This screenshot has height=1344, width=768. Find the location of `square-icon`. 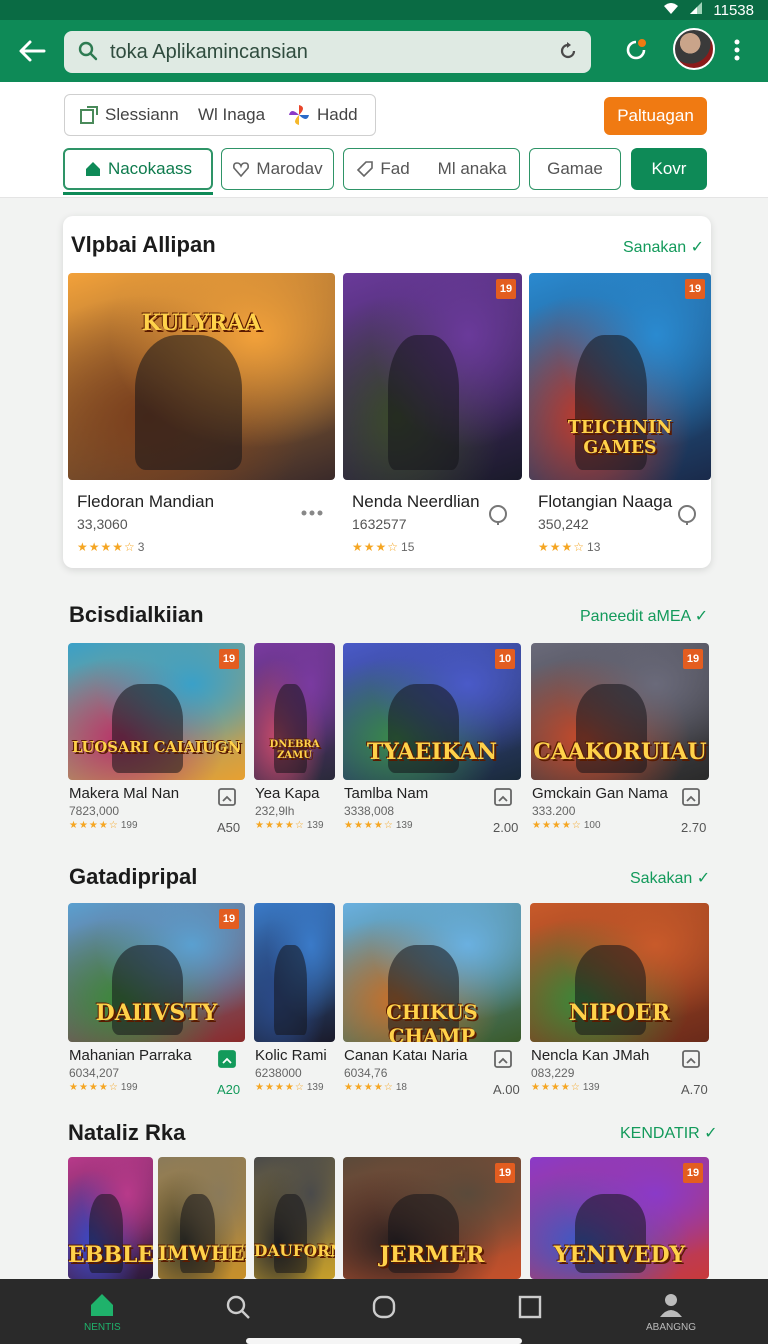

square-icon is located at coordinates (530, 1307).